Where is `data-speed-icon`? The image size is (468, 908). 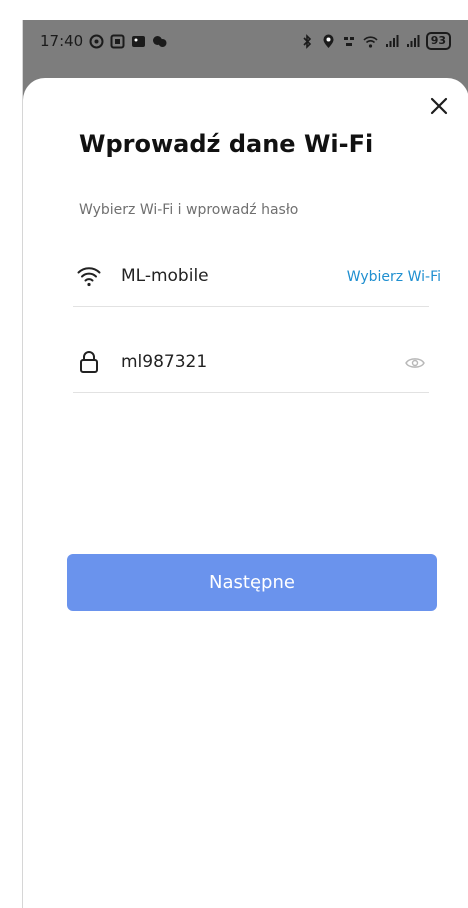
data-speed-icon is located at coordinates (349, 41).